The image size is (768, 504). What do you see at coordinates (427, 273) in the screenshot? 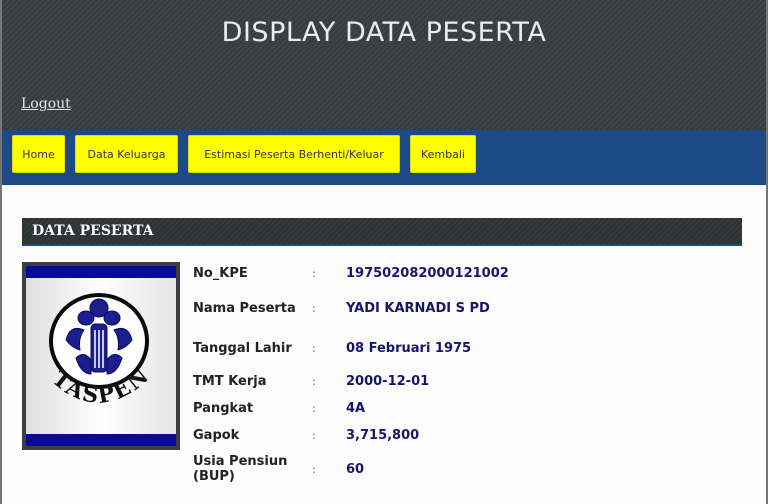
I see `field-value: 197502082000121002` at bounding box center [427, 273].